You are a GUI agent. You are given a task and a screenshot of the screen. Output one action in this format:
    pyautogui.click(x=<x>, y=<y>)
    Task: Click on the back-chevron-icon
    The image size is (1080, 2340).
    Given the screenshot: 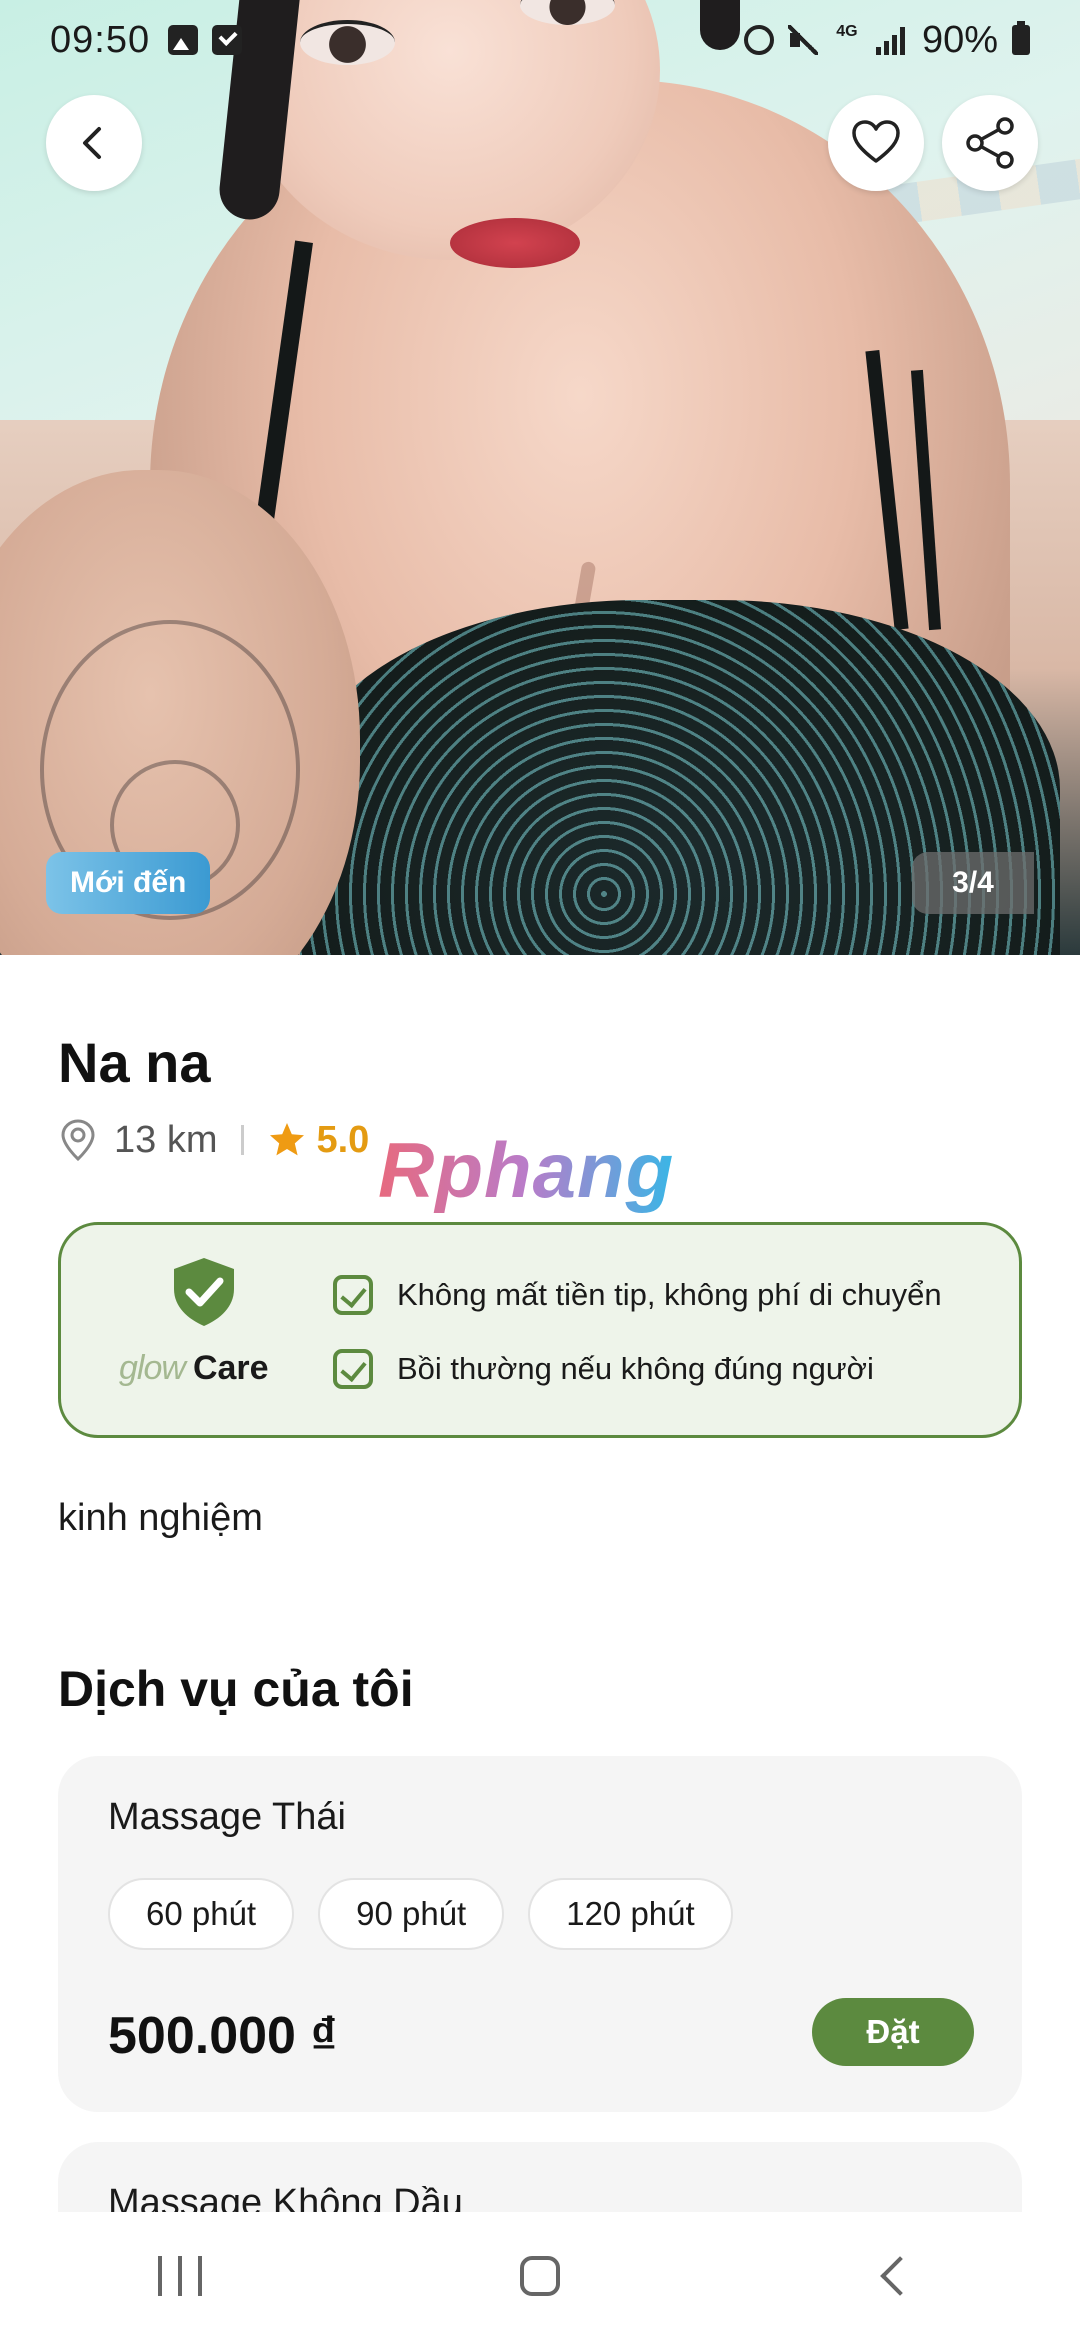 What is the action you would take?
    pyautogui.click(x=900, y=2276)
    